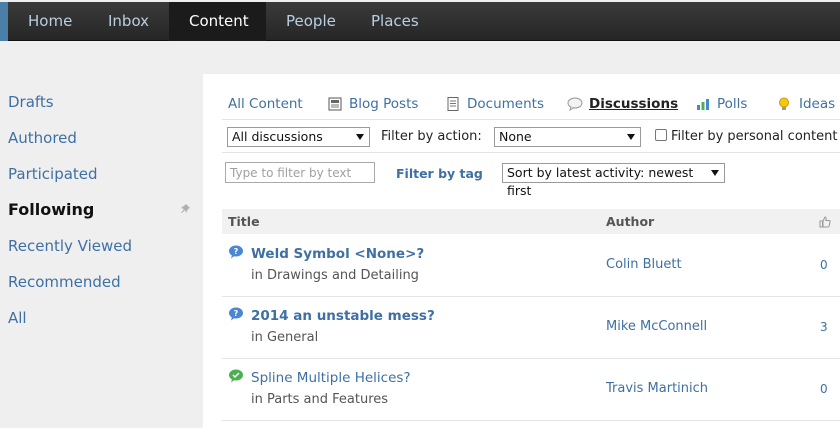  What do you see at coordinates (300, 172) in the screenshot?
I see `text-filter-input` at bounding box center [300, 172].